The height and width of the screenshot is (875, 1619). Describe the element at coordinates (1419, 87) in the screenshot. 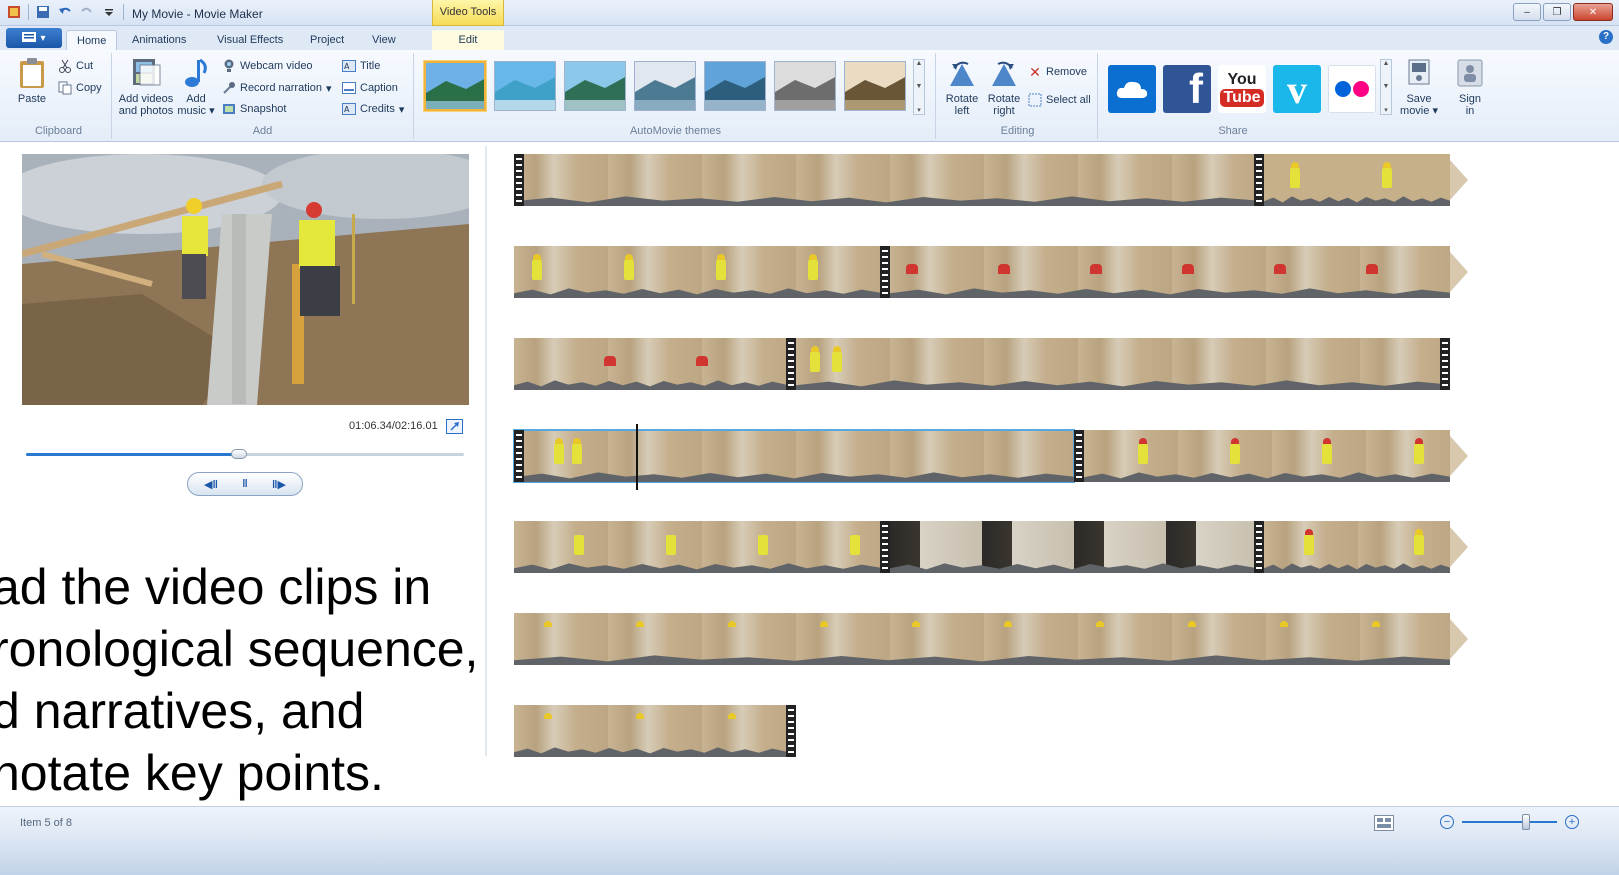

I see `save-movie-button: Save movie ▾` at that location.